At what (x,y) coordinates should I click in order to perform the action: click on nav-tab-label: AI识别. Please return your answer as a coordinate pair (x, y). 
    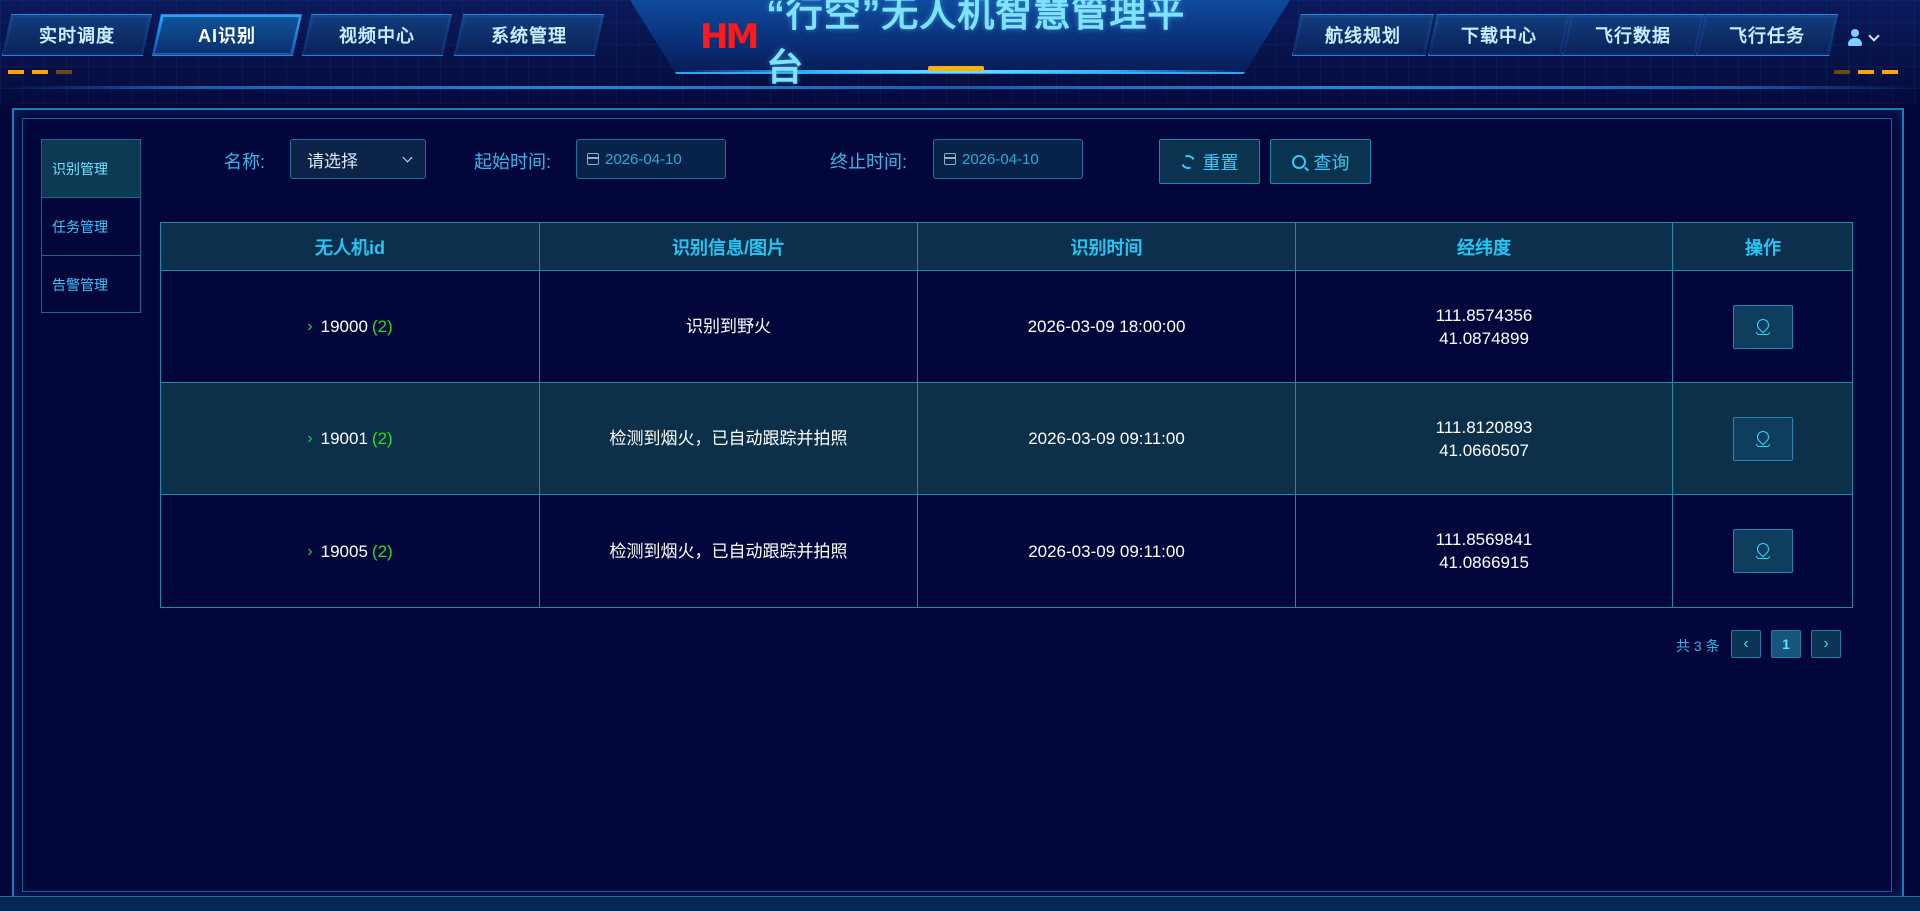
    Looking at the image, I should click on (227, 36).